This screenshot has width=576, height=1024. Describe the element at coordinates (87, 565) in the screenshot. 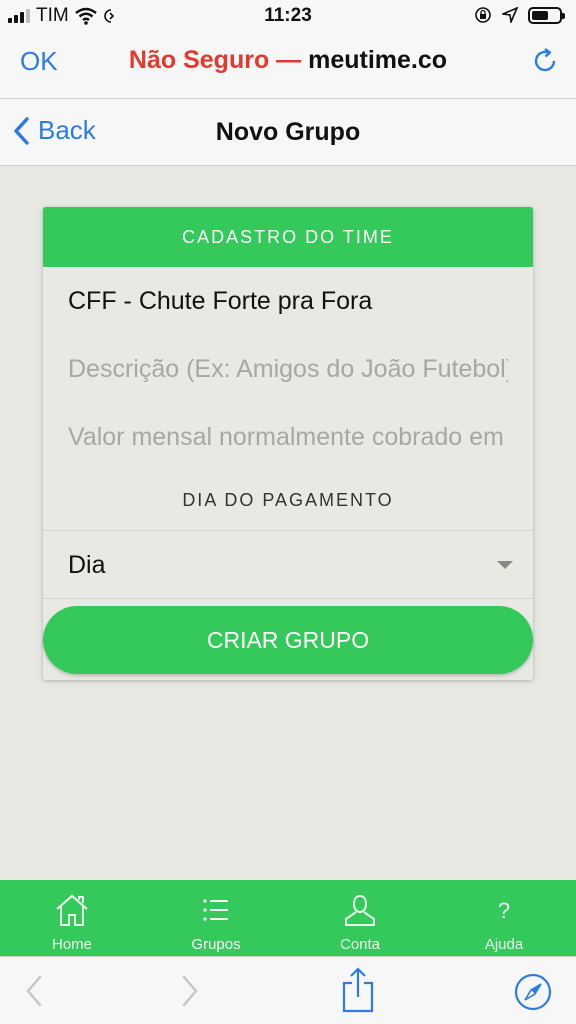

I see `payment-day-value: Dia` at that location.